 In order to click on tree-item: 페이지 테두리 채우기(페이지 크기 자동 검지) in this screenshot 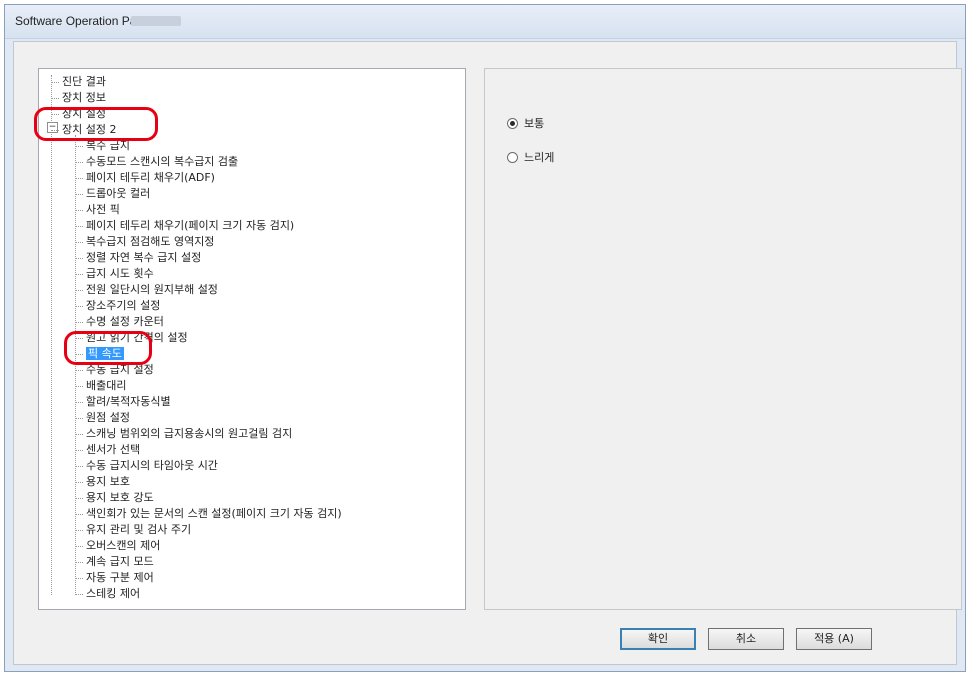, I will do `click(184, 226)`.